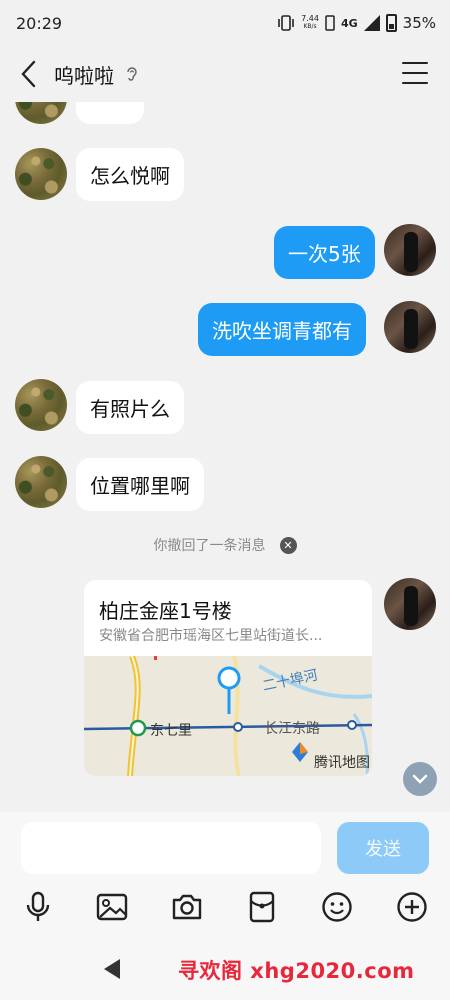 Image resolution: width=450 pixels, height=1000 pixels. I want to click on chat-header: 呜啦啦, so click(225, 74).